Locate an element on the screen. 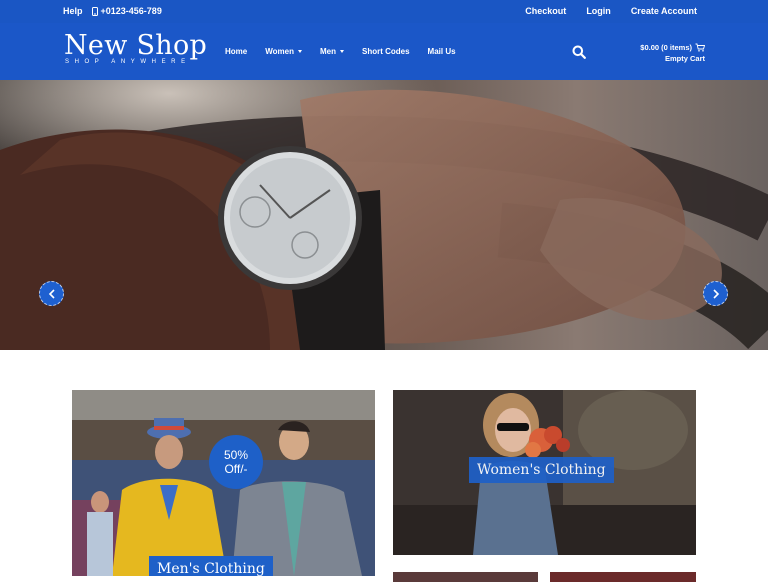 The width and height of the screenshot is (768, 582). nav-women-label: Women is located at coordinates (279, 51).